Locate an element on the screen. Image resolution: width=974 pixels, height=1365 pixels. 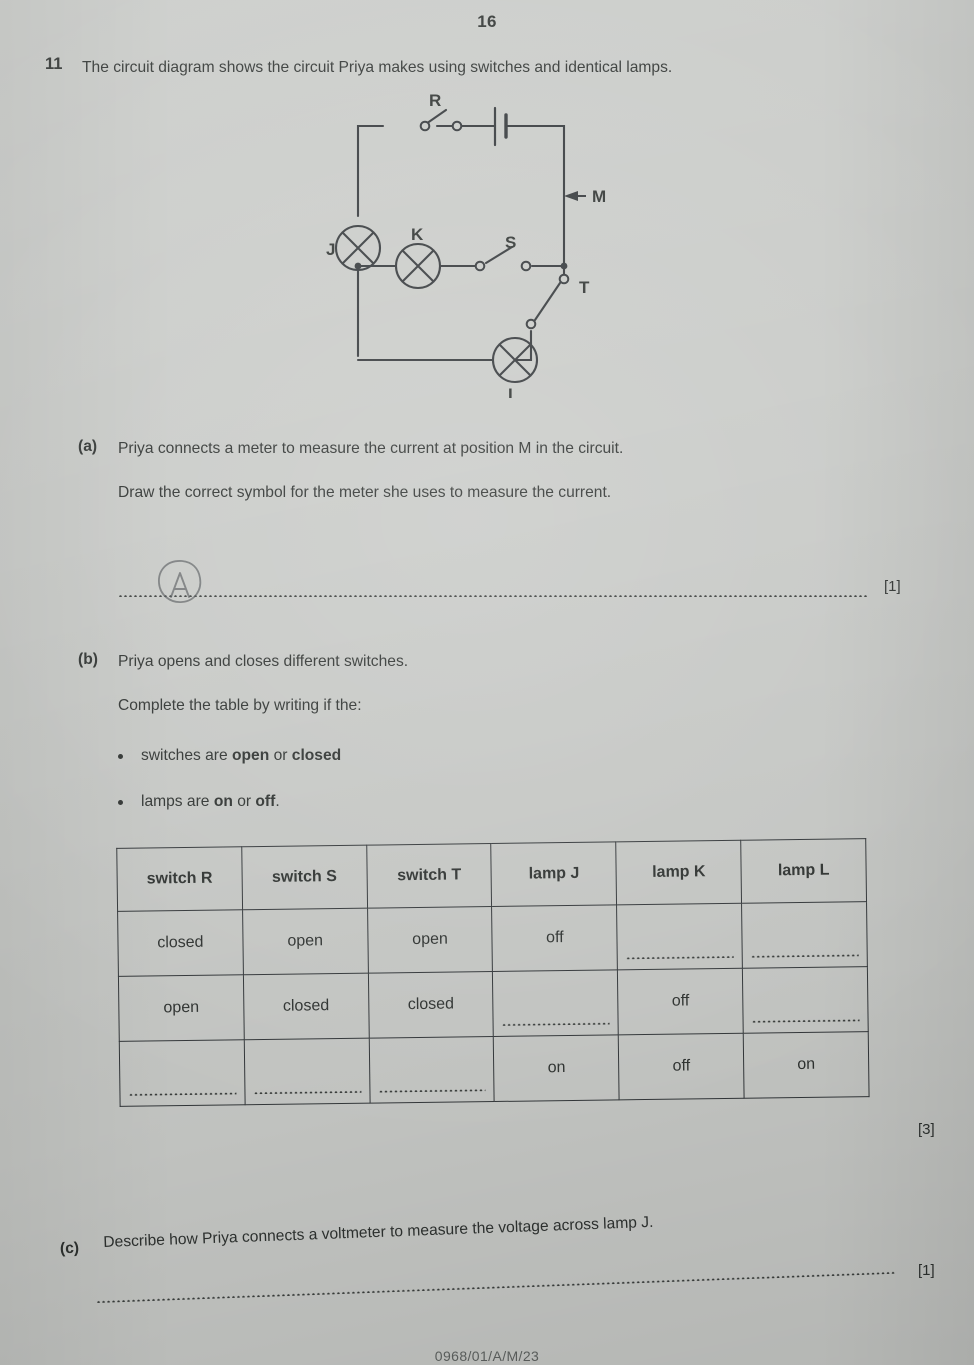
switch-r-label: R is located at coordinates (435, 100).